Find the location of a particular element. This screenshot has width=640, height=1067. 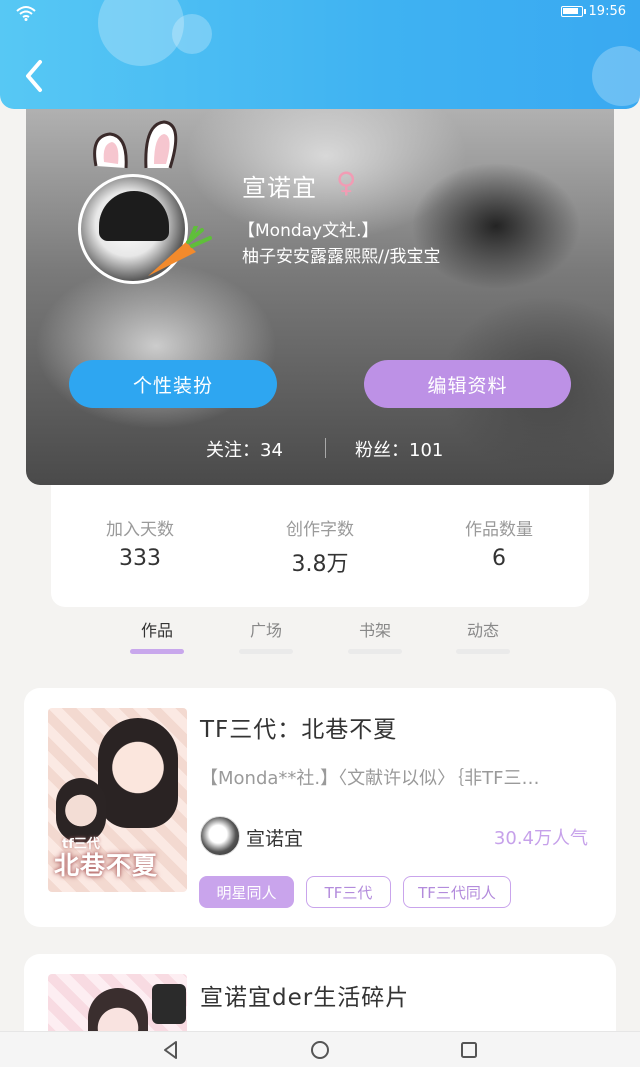

stat-value: 3.8万 is located at coordinates (320, 564).